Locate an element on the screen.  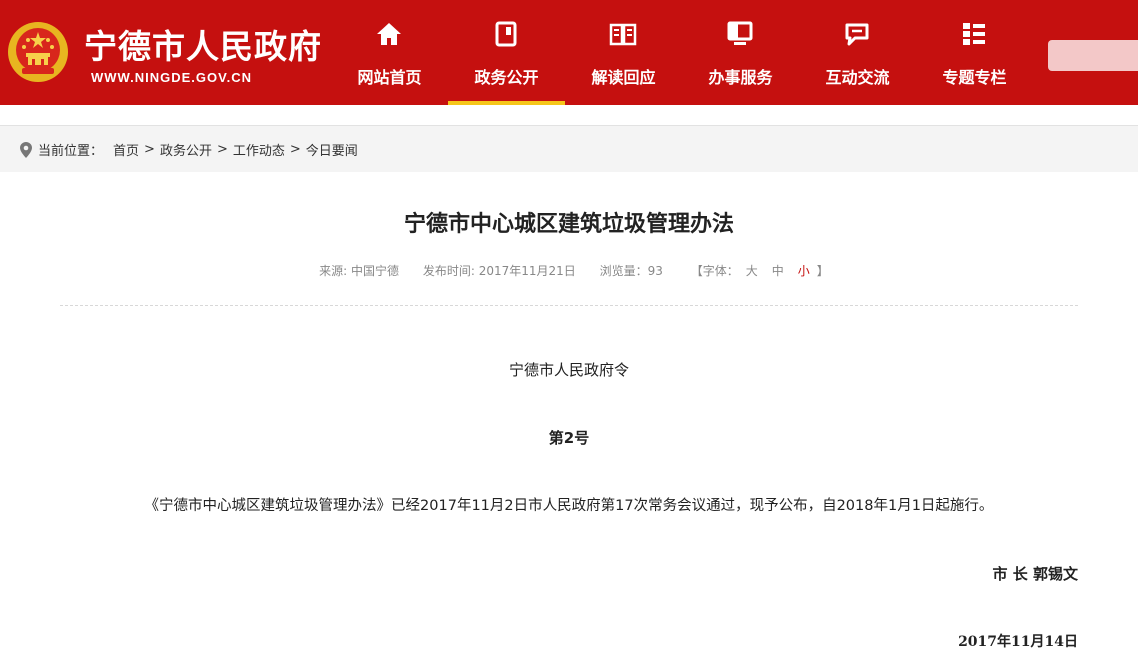
breadcrumb: 当前位置： 首页 > 政务公开 > 工作动态 > 今日要闻 is located at coordinates (189, 149).